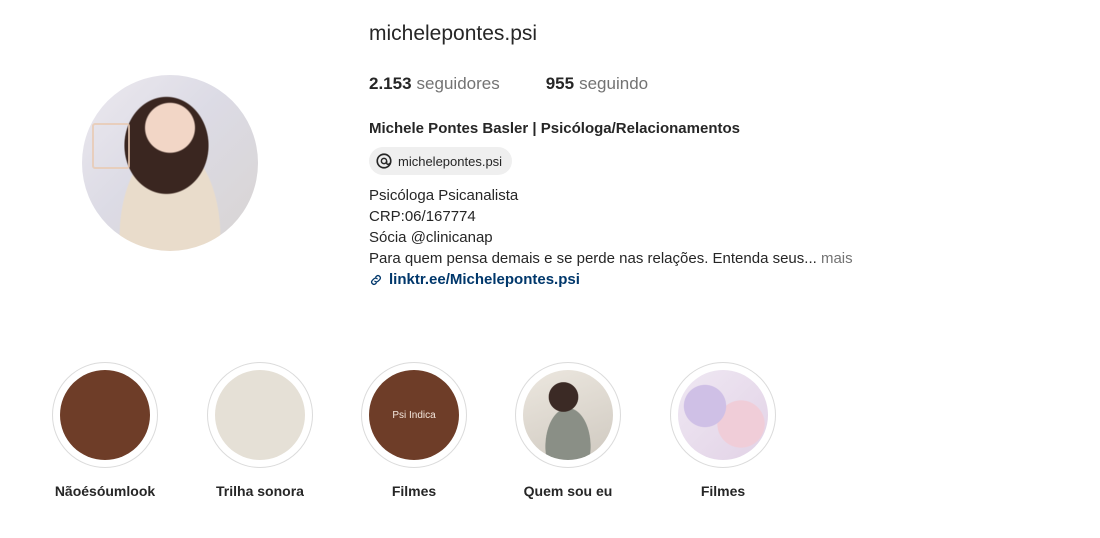  I want to click on profile-external-link: linktr.ee/Michelepontes.psi, so click(611, 279).